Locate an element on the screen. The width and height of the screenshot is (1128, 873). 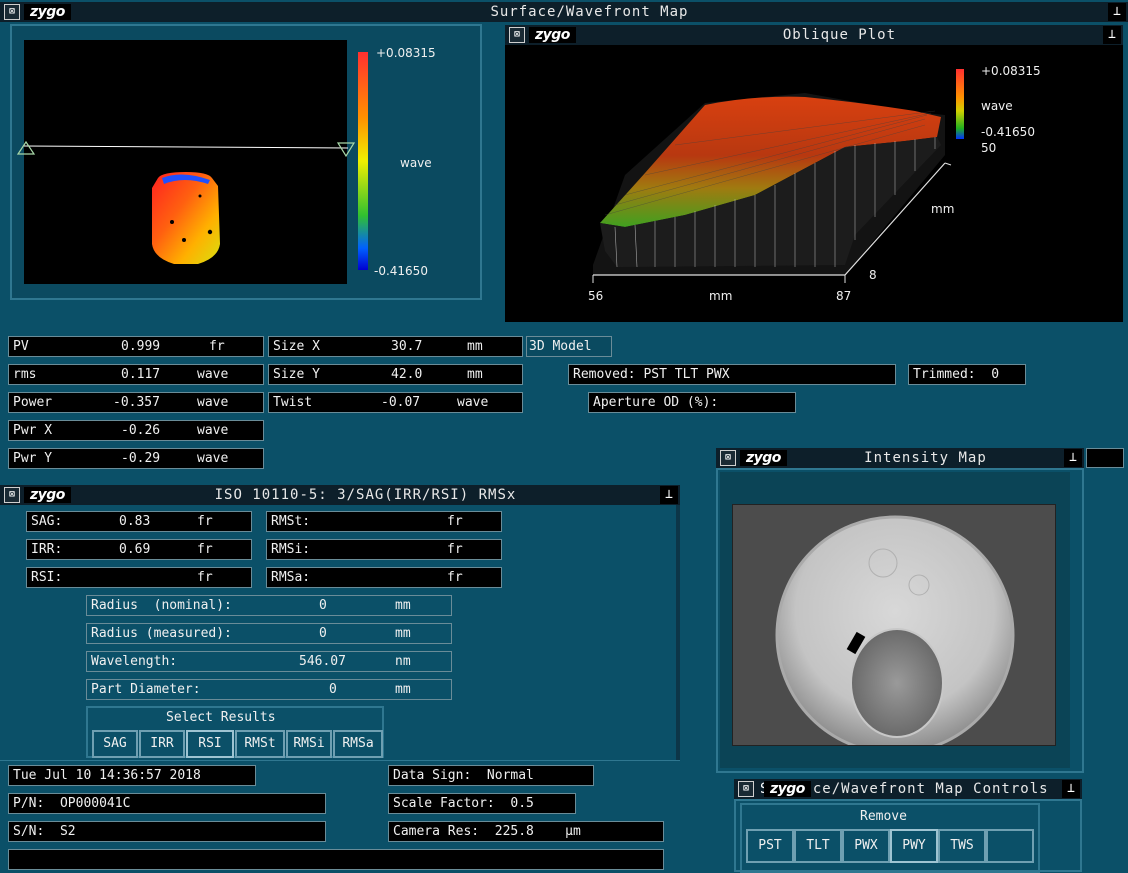
controls-title-bar: ⊠ S zygo ce/Wavefront Map Controls ⊥ is located at coordinates (908, 789).